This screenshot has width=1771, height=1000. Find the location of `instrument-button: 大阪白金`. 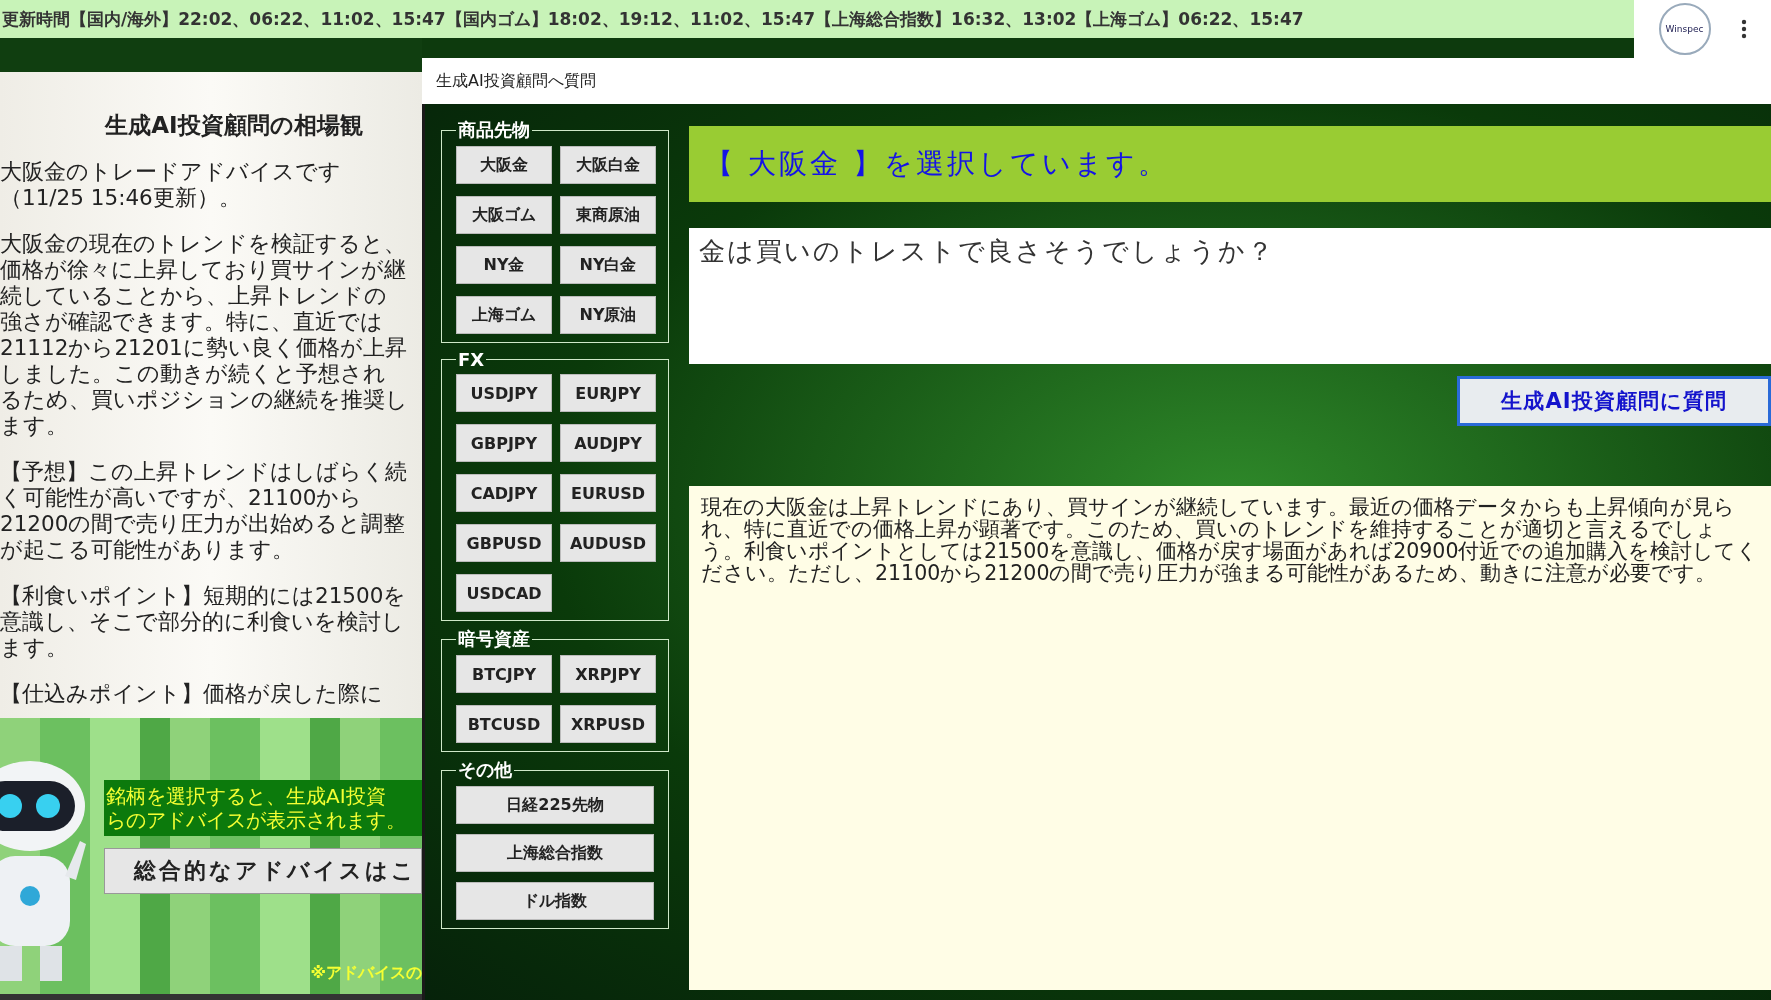

instrument-button: 大阪白金 is located at coordinates (608, 165).